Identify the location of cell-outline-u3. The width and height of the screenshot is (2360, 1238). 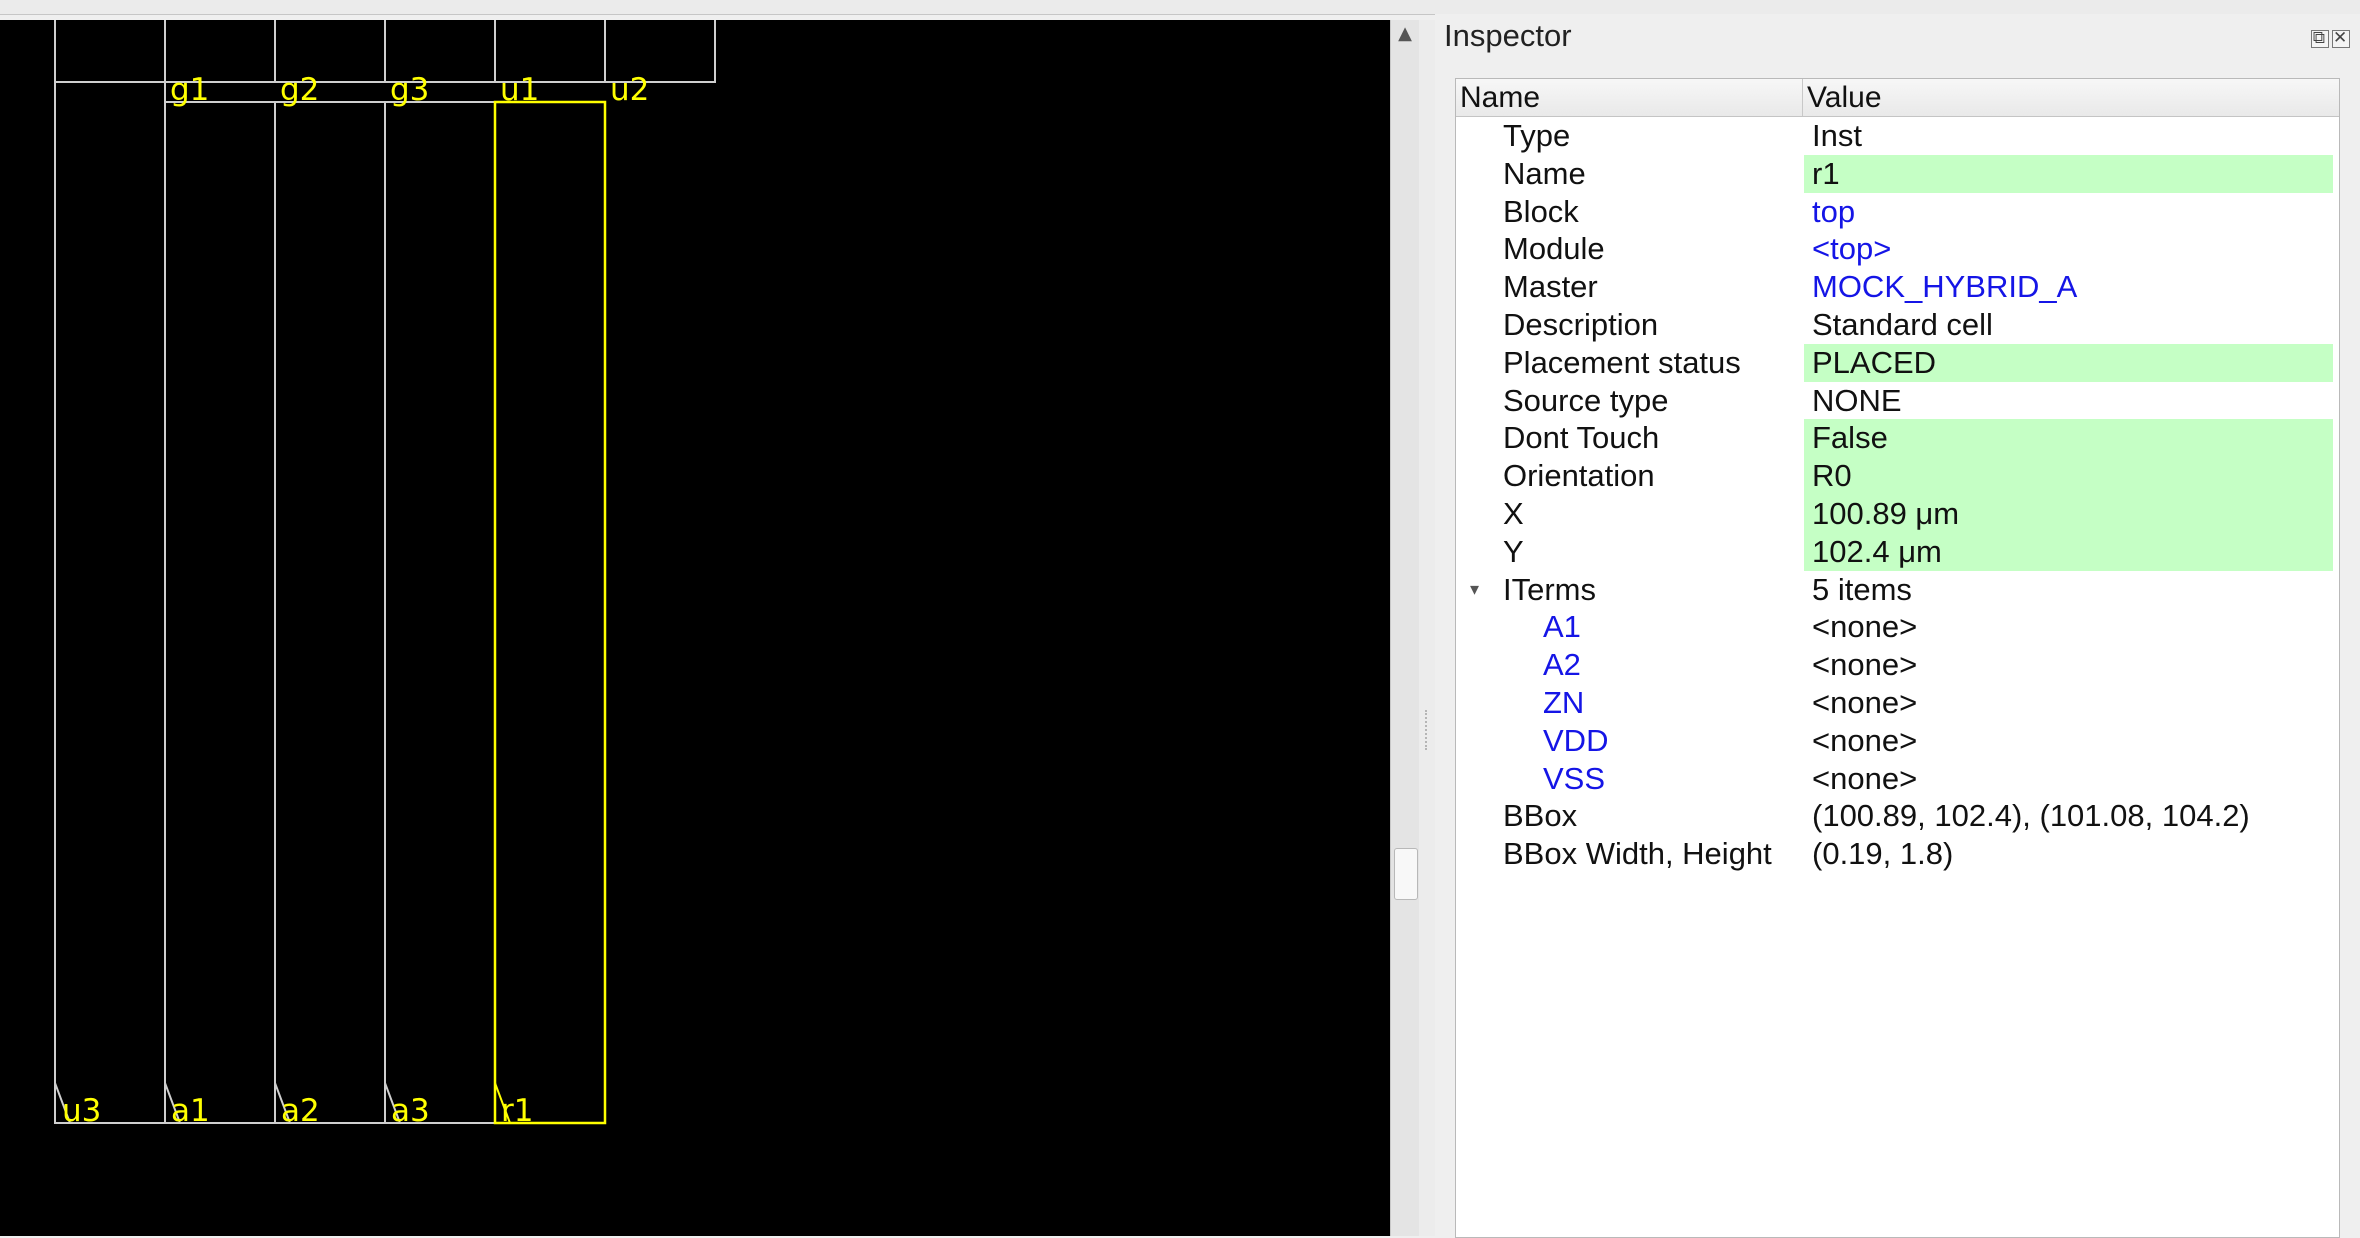
(110, 572).